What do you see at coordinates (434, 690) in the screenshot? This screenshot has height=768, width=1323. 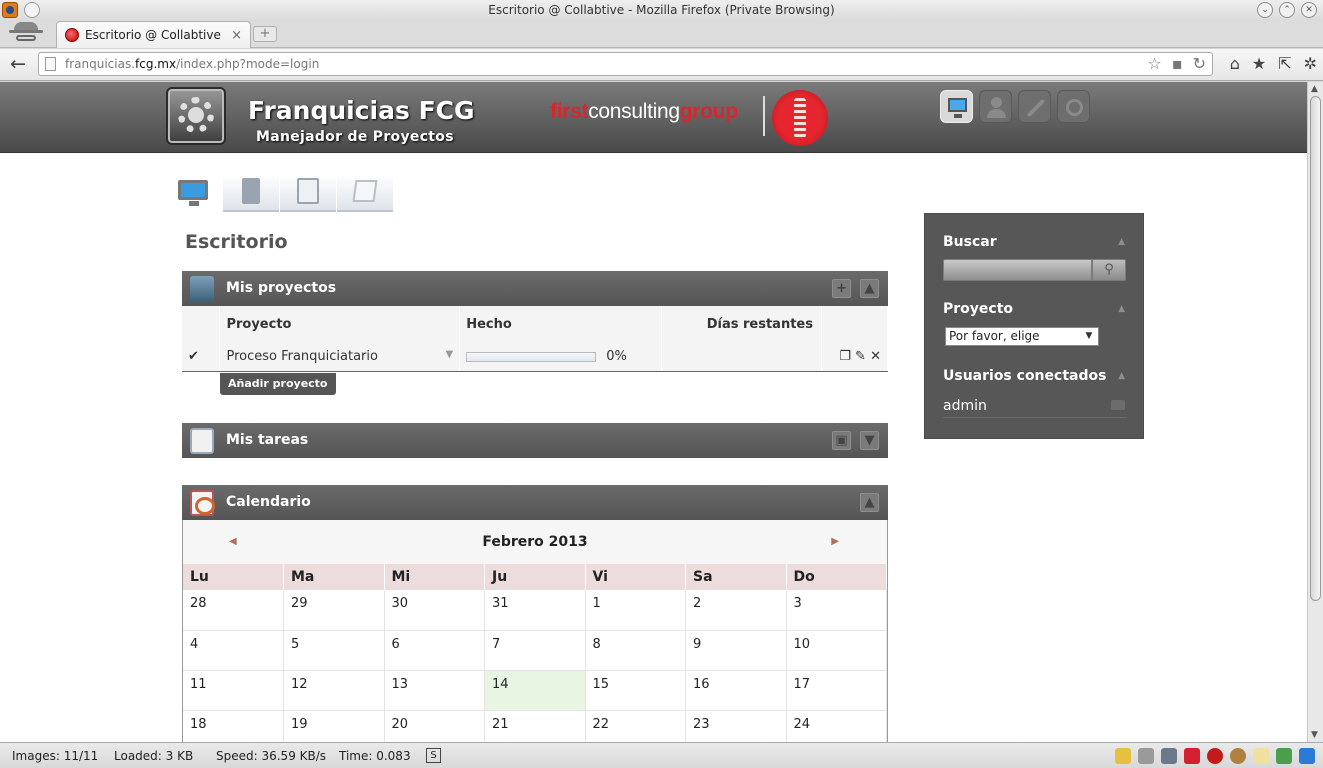 I see `calendar-day: 13` at bounding box center [434, 690].